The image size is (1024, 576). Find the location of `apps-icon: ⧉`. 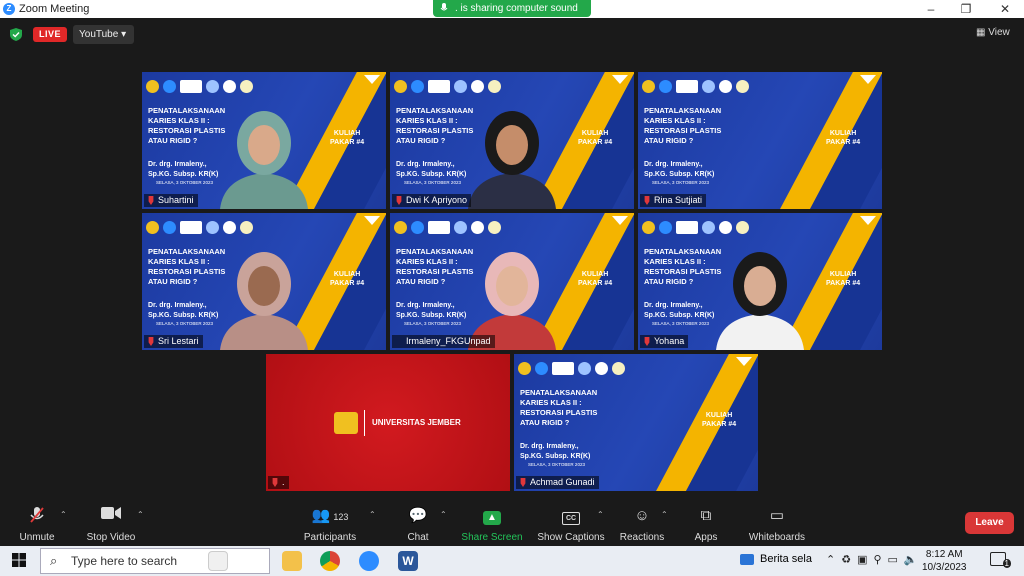

apps-icon: ⧉ is located at coordinates (706, 515).